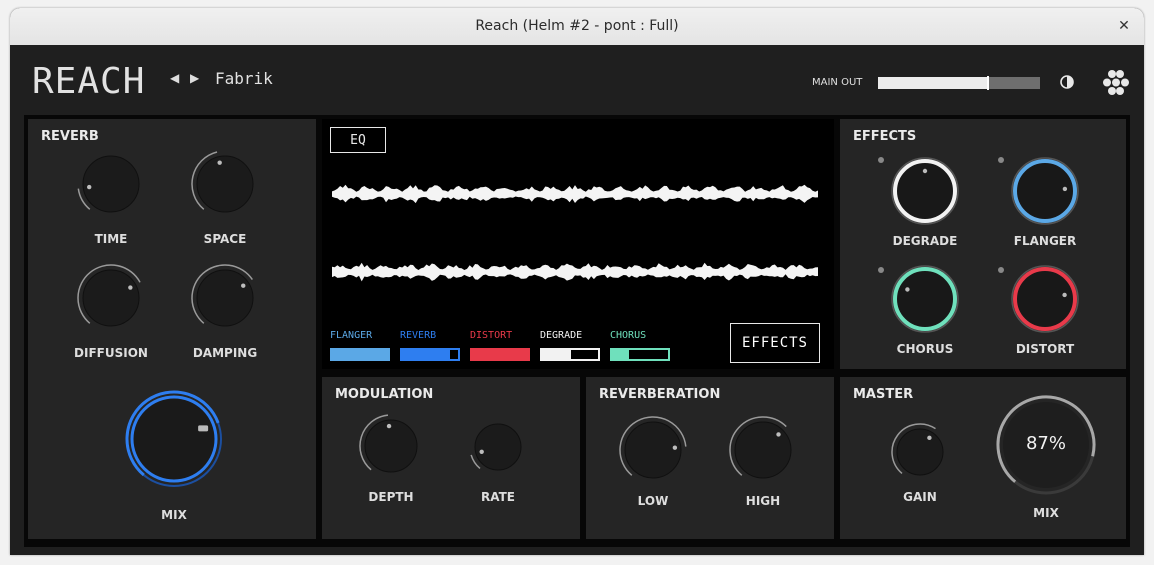 The height and width of the screenshot is (565, 1154). I want to click on legend-distort-bar-fill, so click(500, 354).